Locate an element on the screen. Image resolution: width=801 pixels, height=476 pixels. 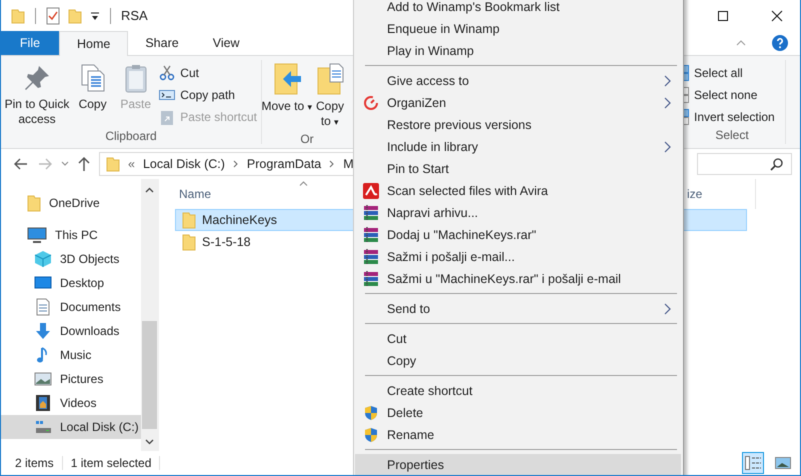
window-title: RSA is located at coordinates (134, 15).